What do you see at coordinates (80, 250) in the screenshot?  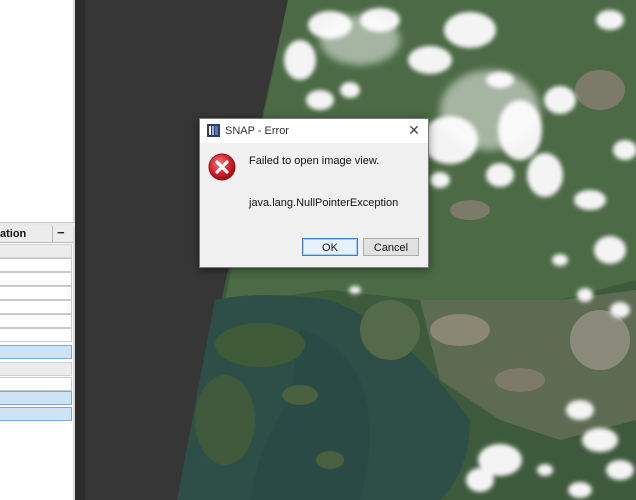 I see `image-view-border` at bounding box center [80, 250].